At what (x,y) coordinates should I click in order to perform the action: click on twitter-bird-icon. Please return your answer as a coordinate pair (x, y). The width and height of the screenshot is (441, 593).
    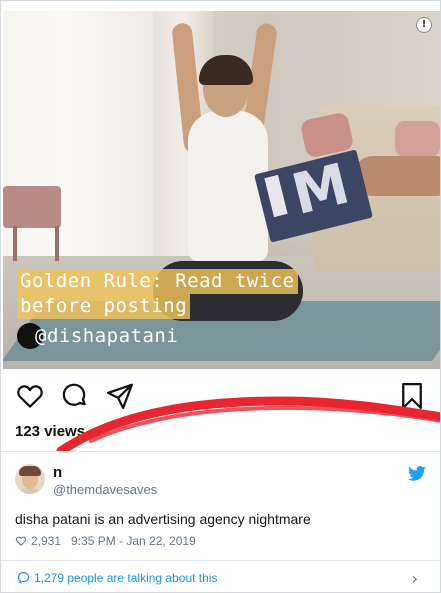
    Looking at the image, I should click on (417, 473).